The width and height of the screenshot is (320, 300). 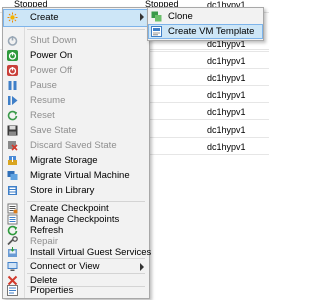 I want to click on menu-item-manage-checkpoints: Manage Checkpoints, so click(x=76, y=219).